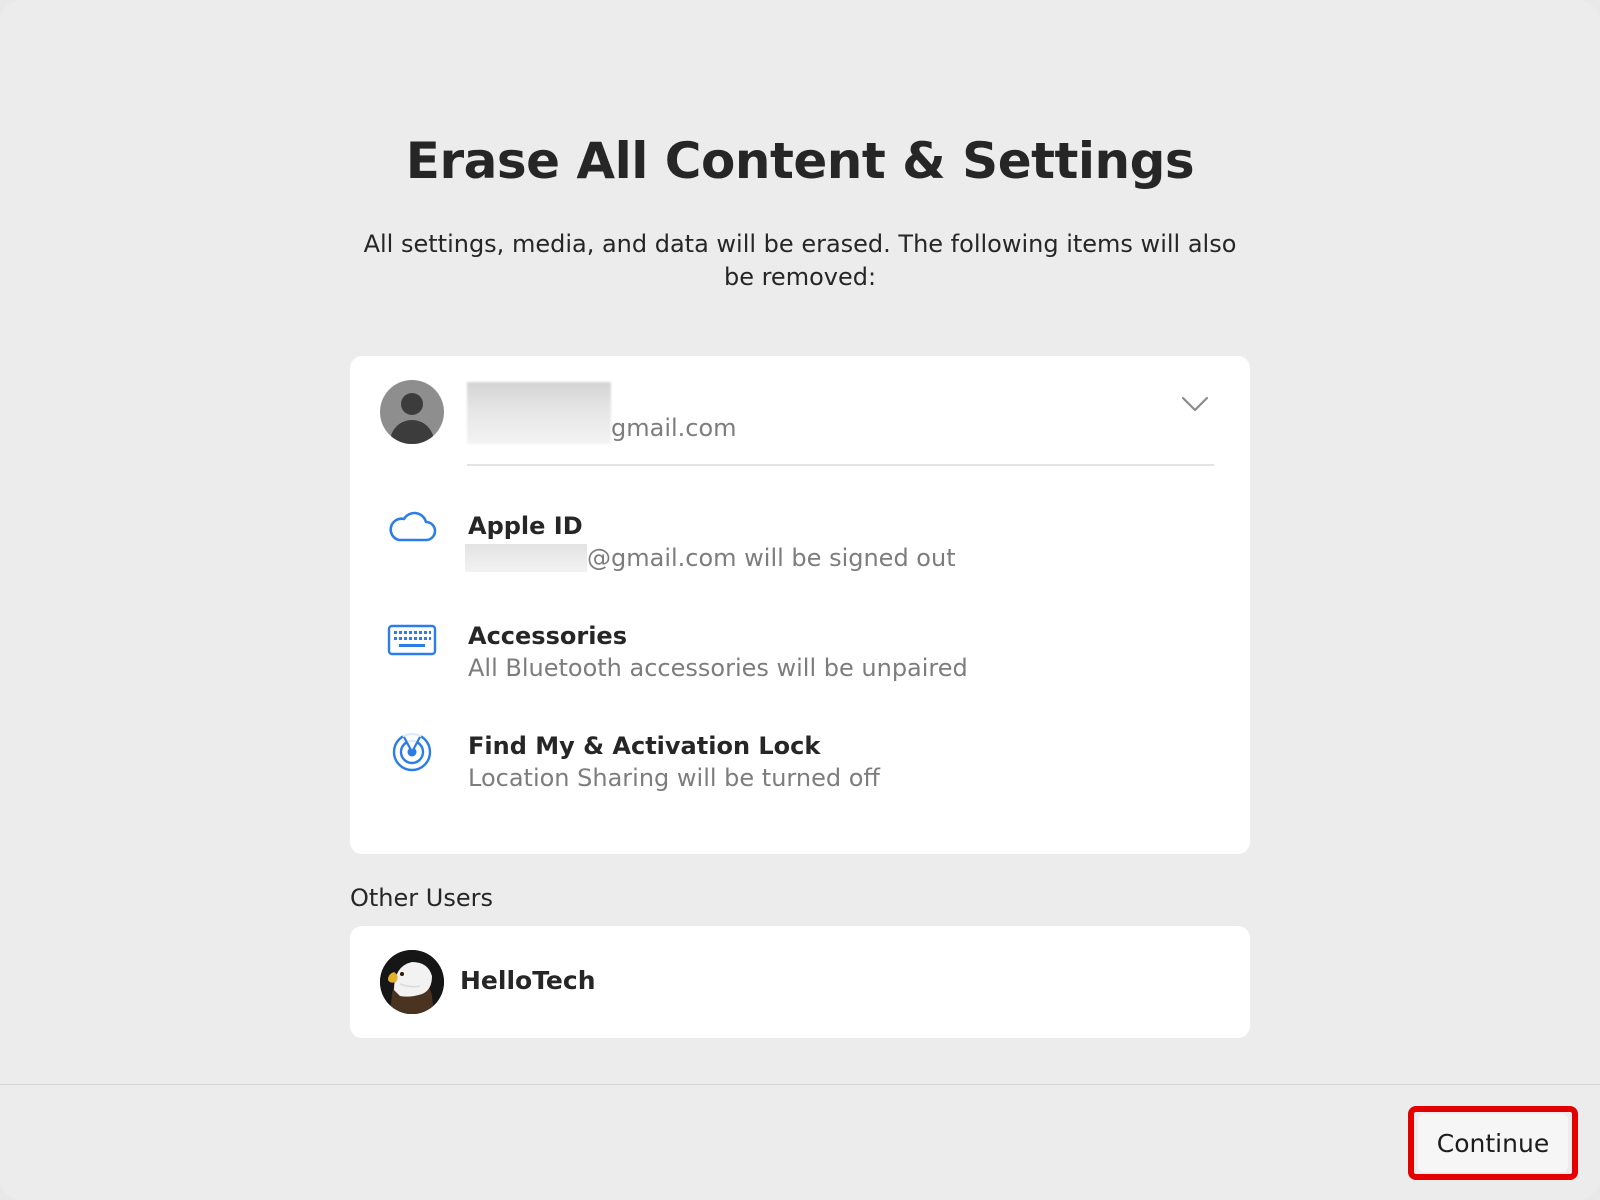 Image resolution: width=1600 pixels, height=1200 pixels. What do you see at coordinates (525, 526) in the screenshot?
I see `item-title-apple-id: Apple ID` at bounding box center [525, 526].